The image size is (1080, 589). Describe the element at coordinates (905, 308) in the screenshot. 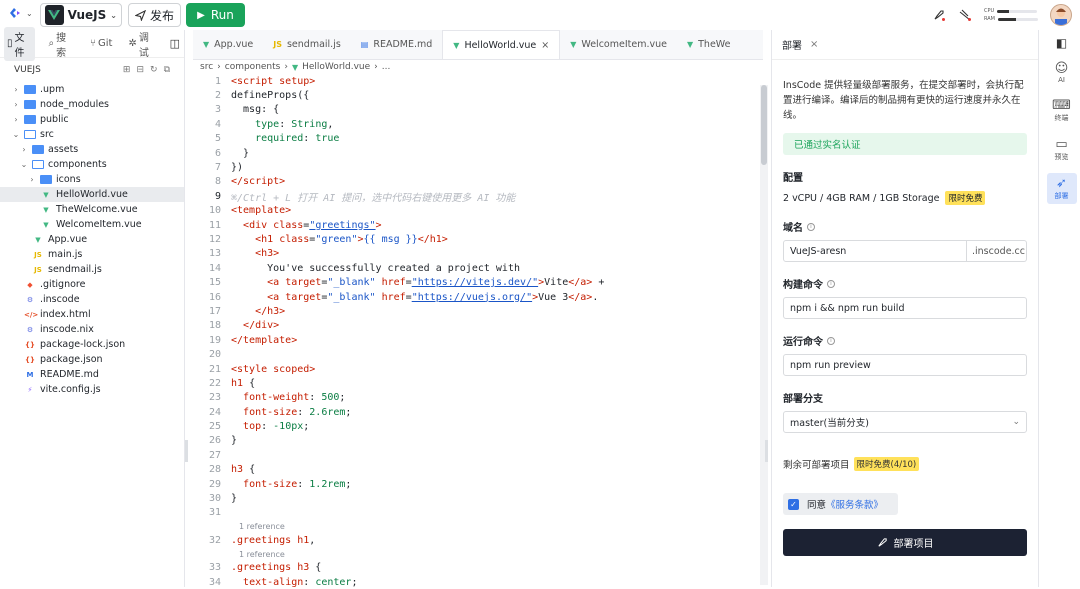

I see `build-command-input: npm i && npm run build` at that location.